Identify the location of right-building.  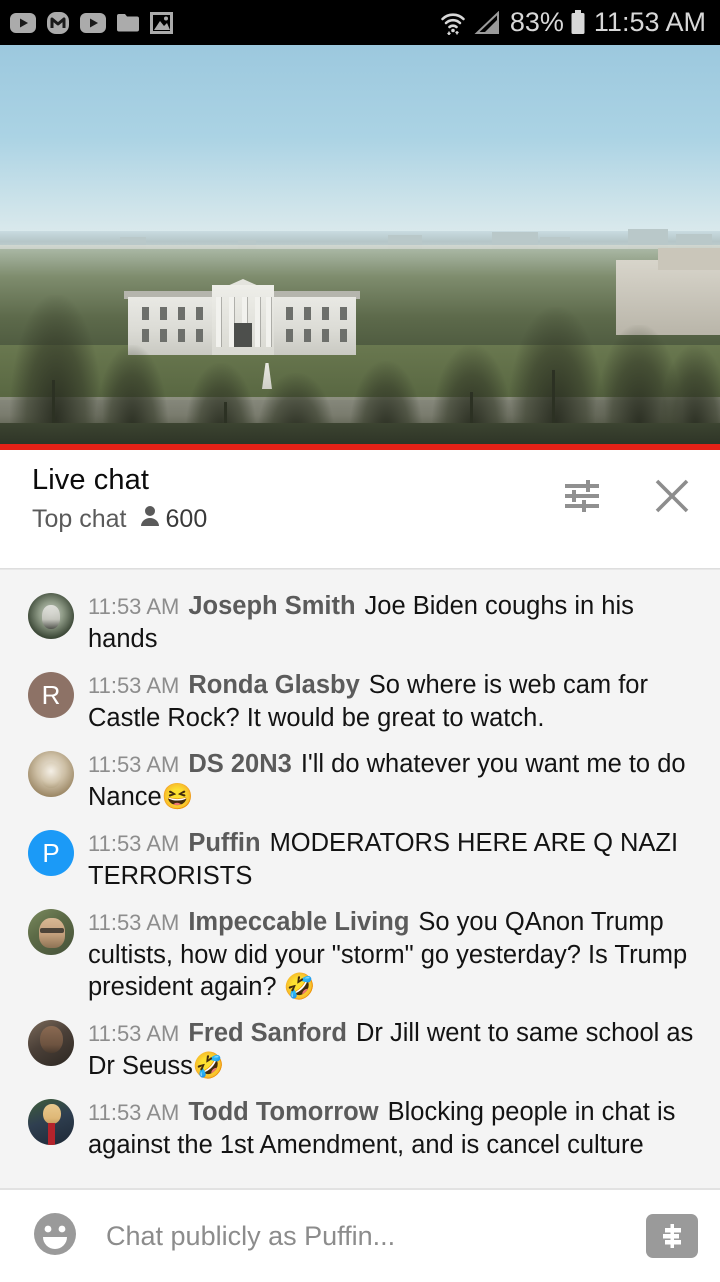
(668, 297).